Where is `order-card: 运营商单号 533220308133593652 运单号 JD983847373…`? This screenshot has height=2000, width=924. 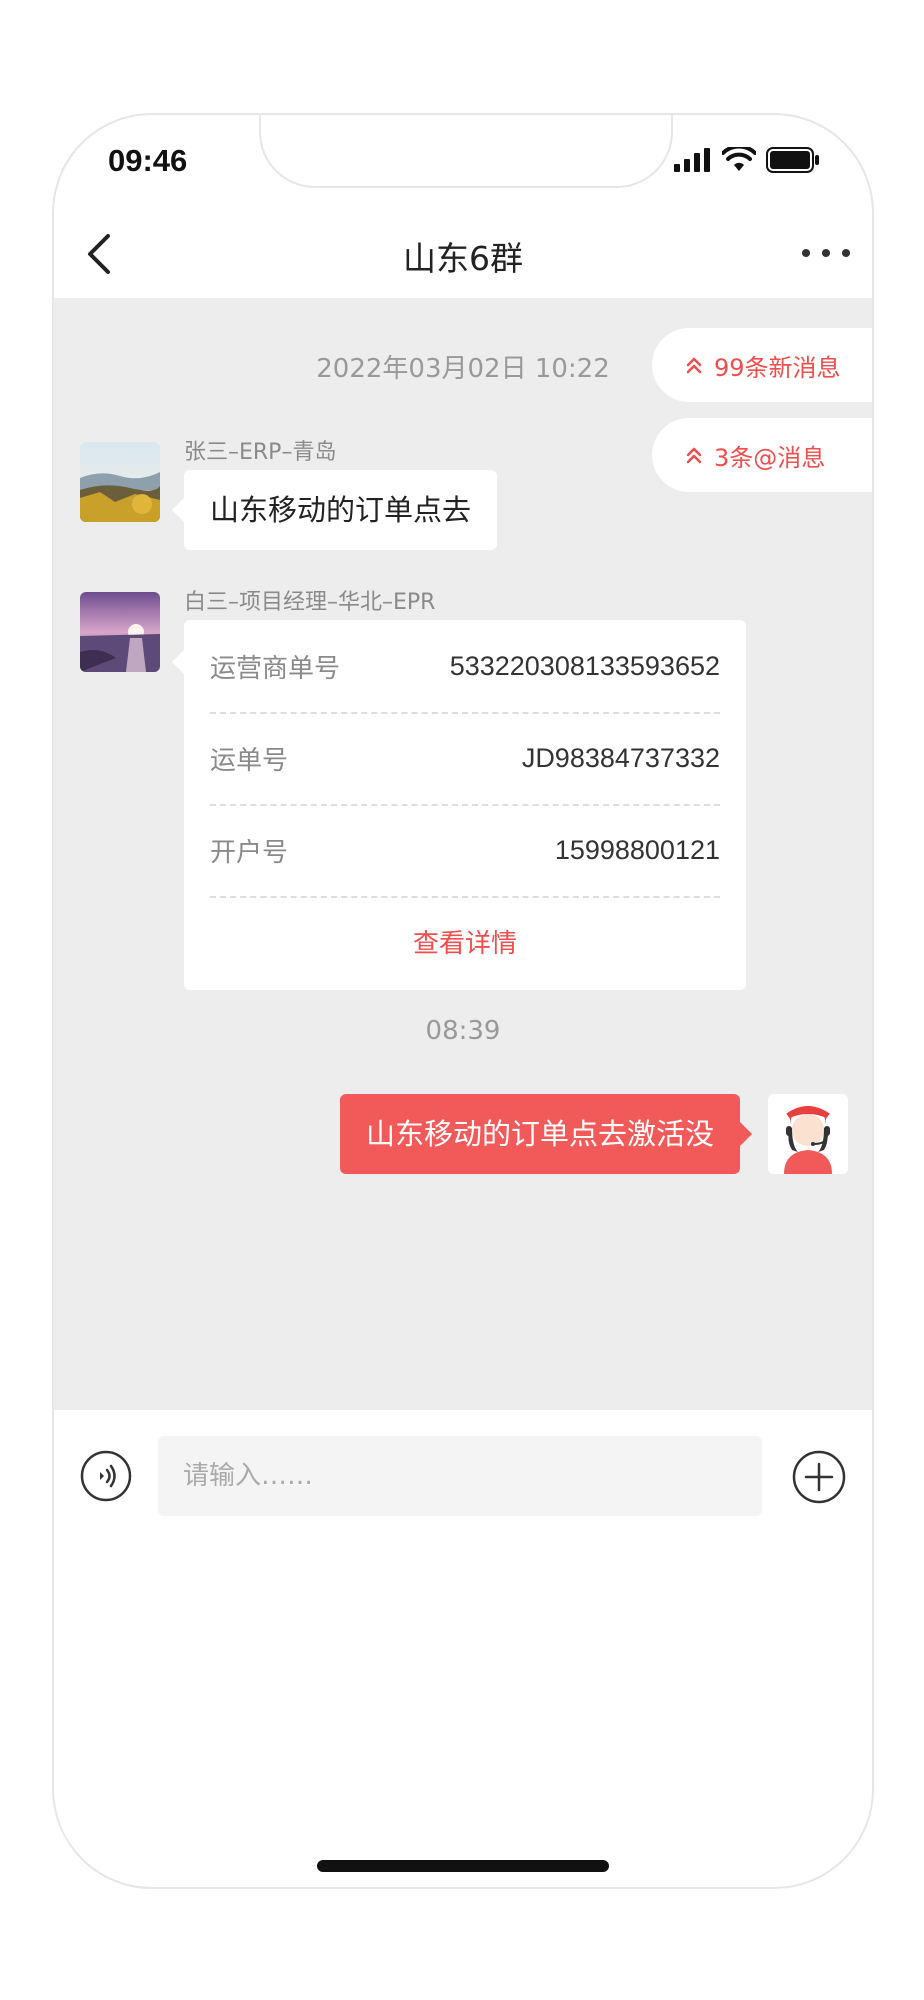
order-card: 运营商单号 533220308133593652 运单号 JD983847373… is located at coordinates (459, 805).